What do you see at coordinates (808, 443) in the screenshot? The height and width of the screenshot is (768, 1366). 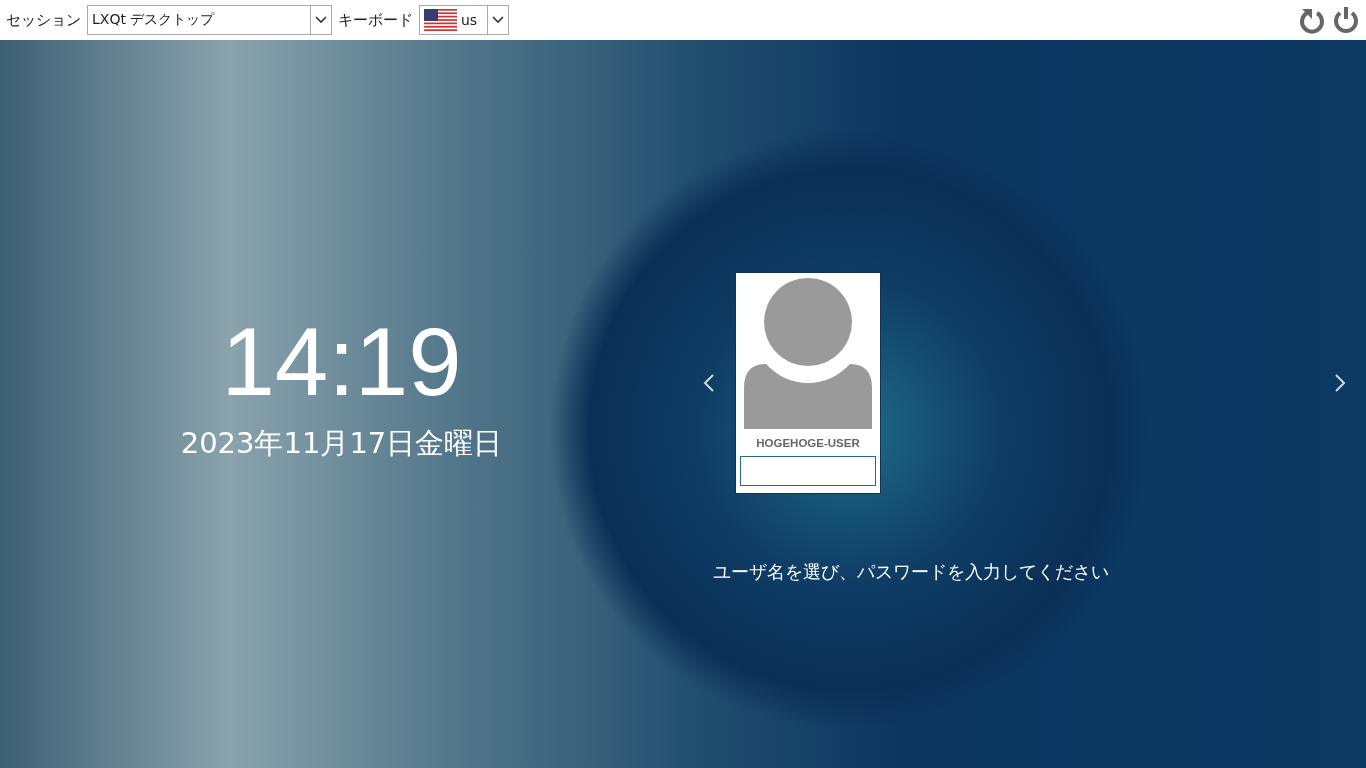 I see `user-name: HOGEHOGE-USER` at bounding box center [808, 443].